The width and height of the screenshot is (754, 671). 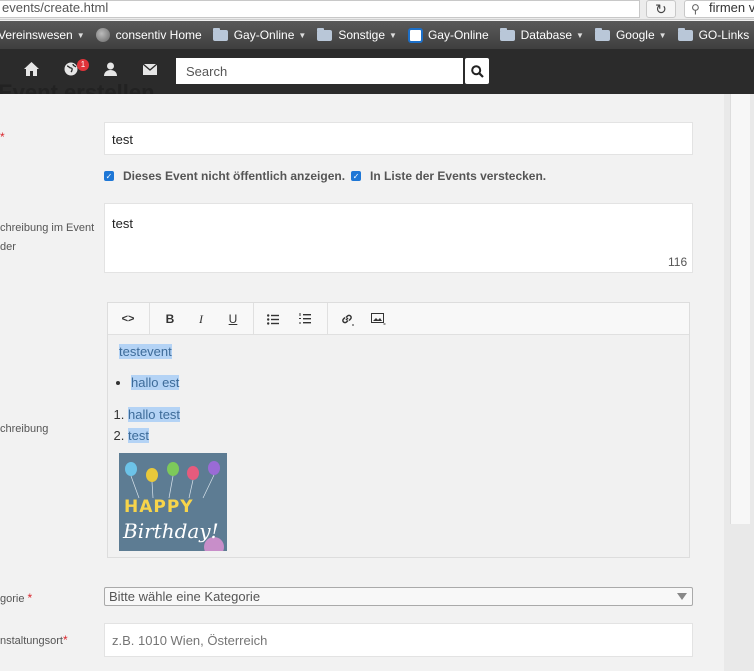 What do you see at coordinates (8, 247) in the screenshot?
I see `short-description-label-cont: der` at bounding box center [8, 247].